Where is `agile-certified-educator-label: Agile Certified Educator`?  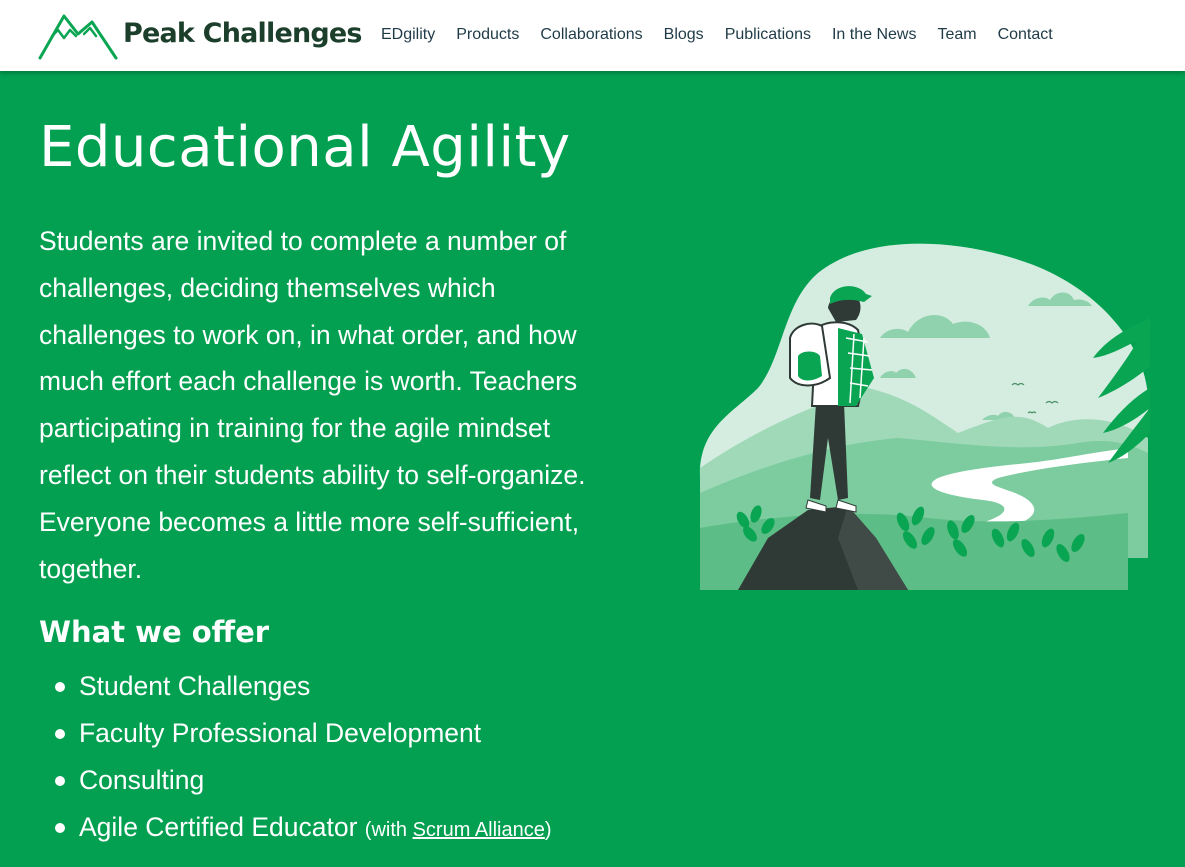
agile-certified-educator-label: Agile Certified Educator is located at coordinates (218, 827).